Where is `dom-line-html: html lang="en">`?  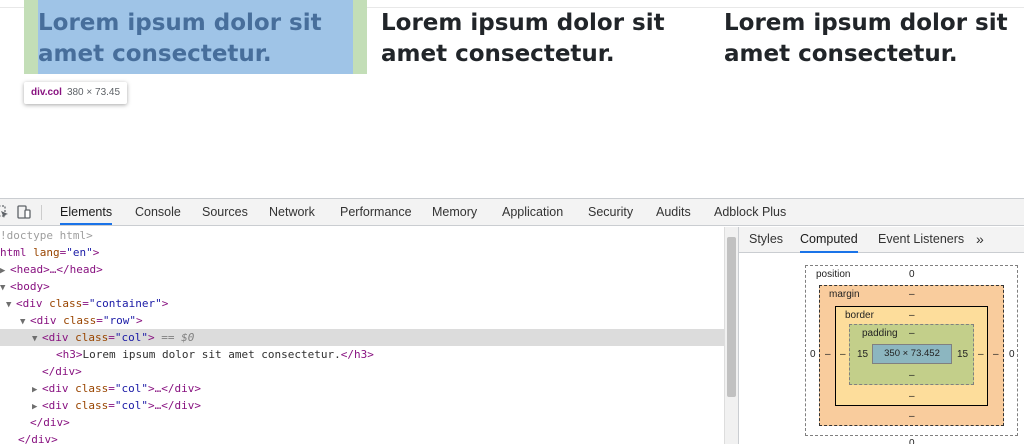 dom-line-html: html lang="en"> is located at coordinates (362, 252).